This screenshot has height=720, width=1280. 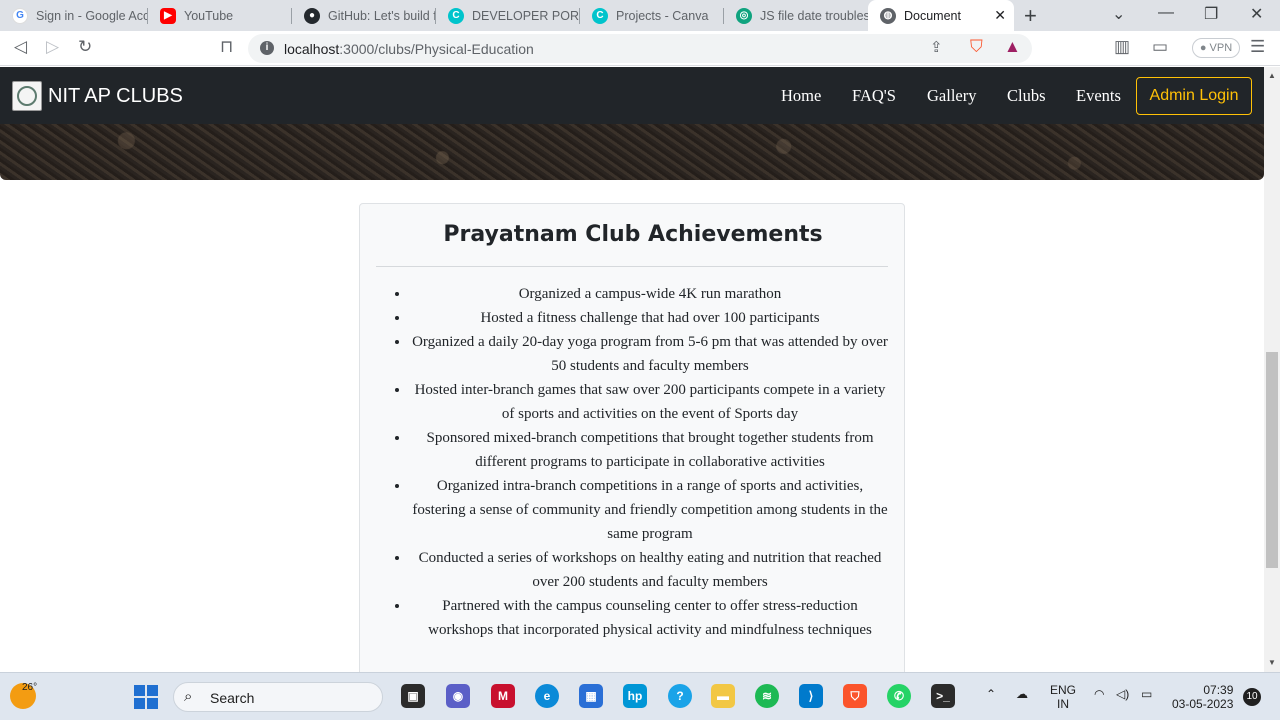 I want to click on whatsapp-icon: ✆, so click(x=899, y=696).